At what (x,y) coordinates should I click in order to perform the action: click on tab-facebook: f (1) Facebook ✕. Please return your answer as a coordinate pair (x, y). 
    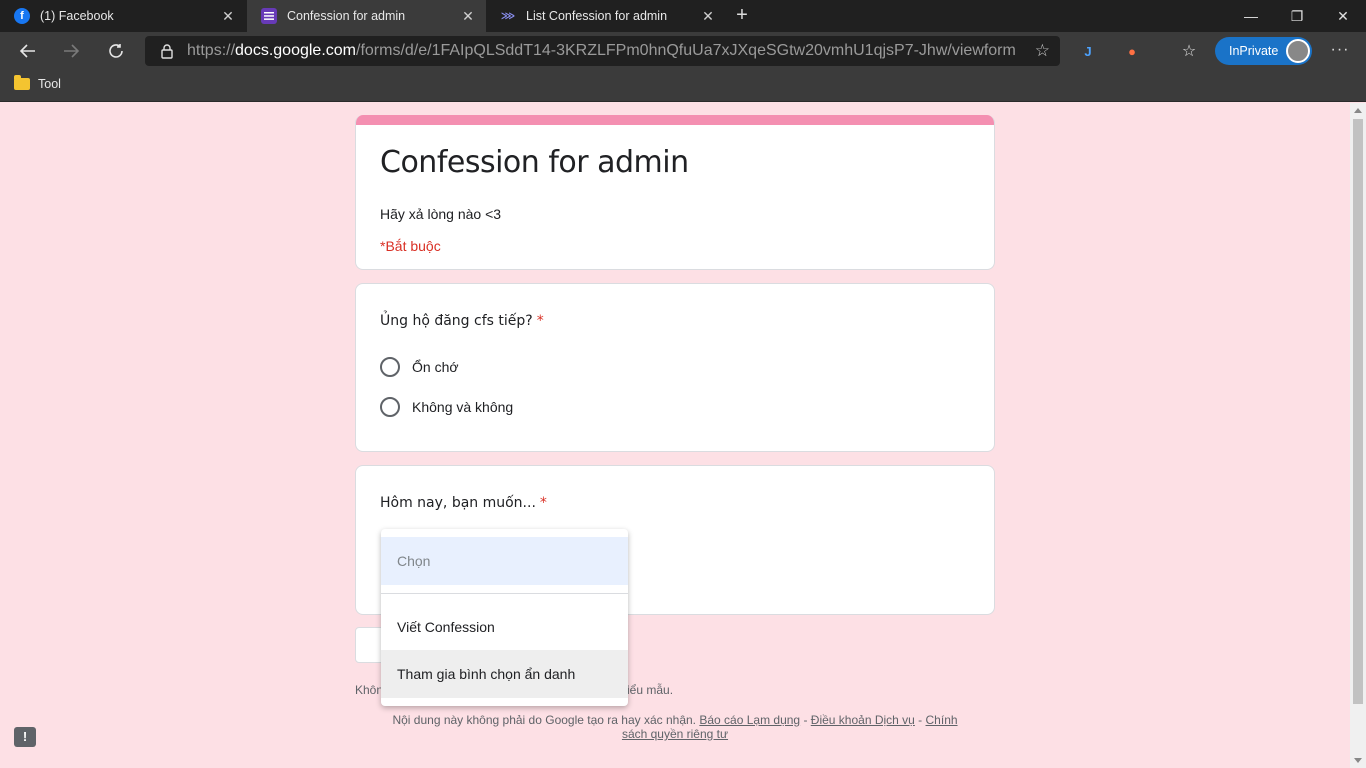
    Looking at the image, I should click on (123, 16).